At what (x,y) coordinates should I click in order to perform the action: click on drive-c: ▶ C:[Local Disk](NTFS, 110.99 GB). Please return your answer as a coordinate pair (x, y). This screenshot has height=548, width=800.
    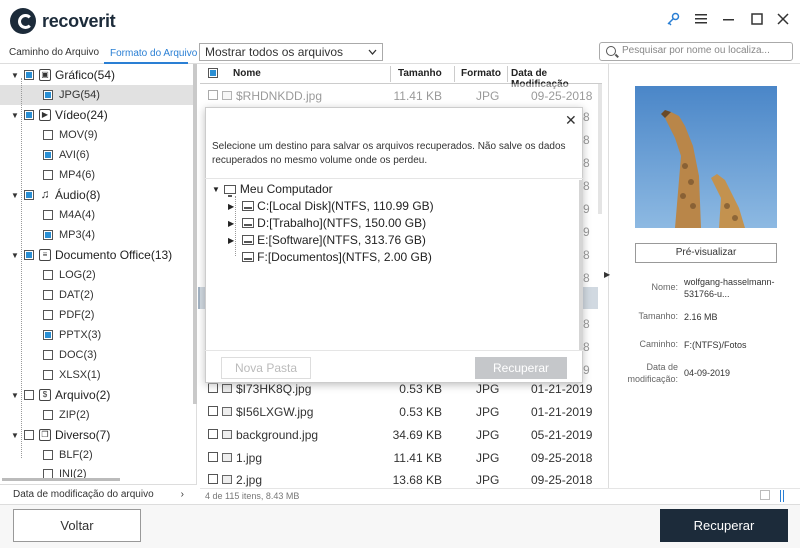
    Looking at the image, I should click on (331, 206).